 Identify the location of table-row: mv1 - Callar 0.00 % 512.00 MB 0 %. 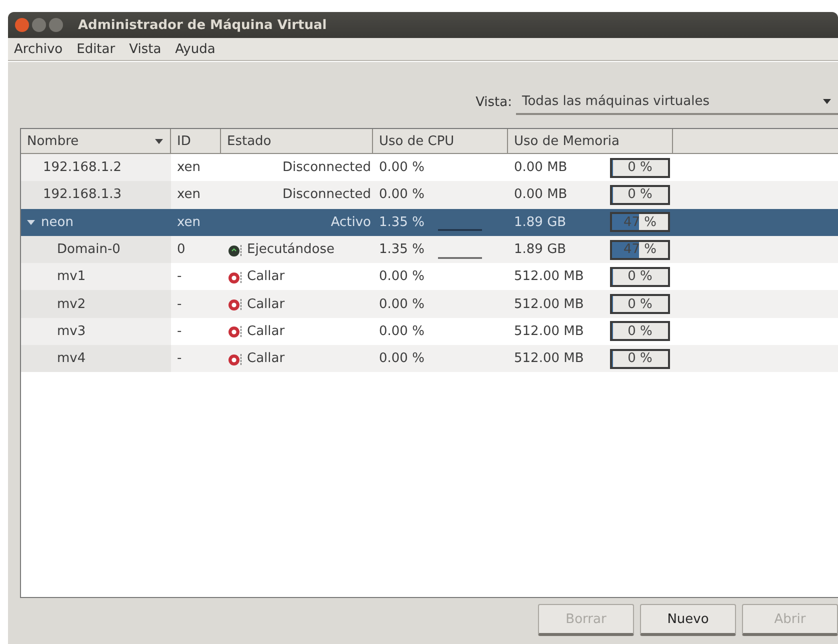
(429, 276).